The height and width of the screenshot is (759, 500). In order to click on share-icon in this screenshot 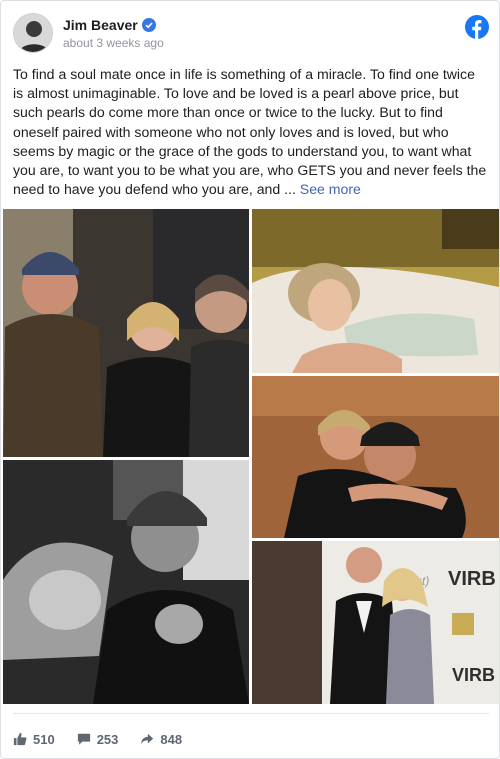, I will do `click(147, 739)`.